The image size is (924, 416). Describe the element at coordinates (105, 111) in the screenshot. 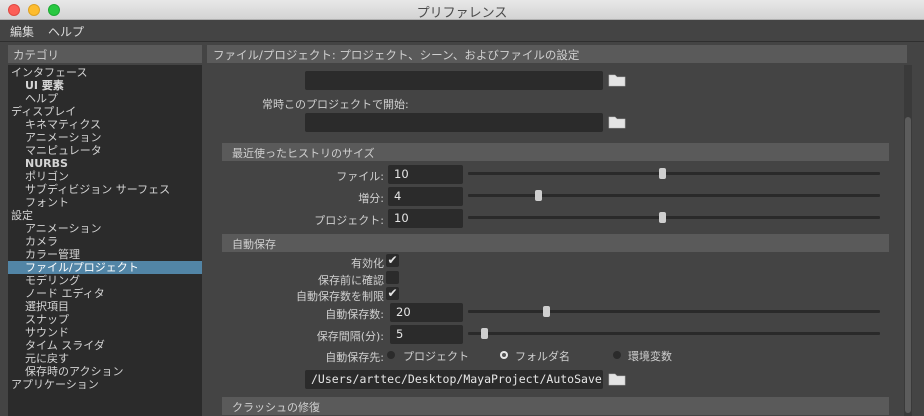

I see `category-item: ディスプレイ` at that location.